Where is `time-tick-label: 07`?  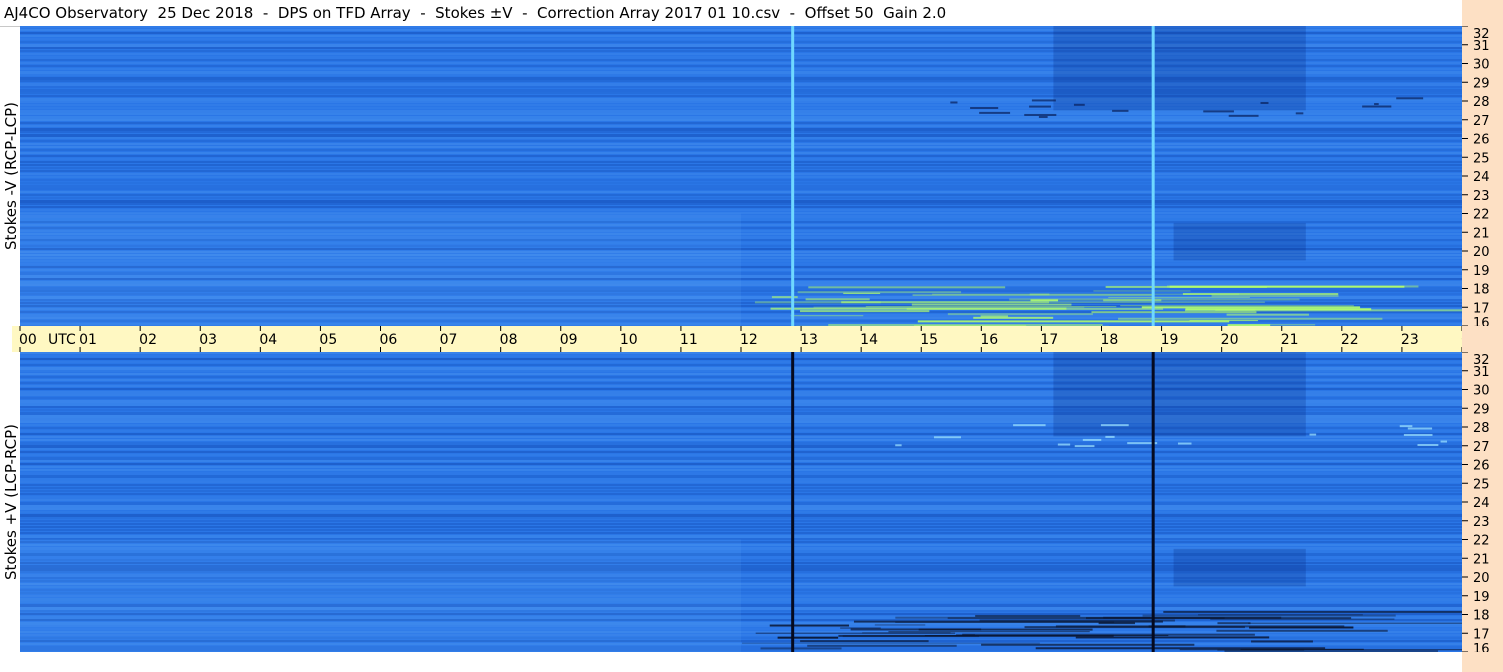
time-tick-label: 07 is located at coordinates (449, 340).